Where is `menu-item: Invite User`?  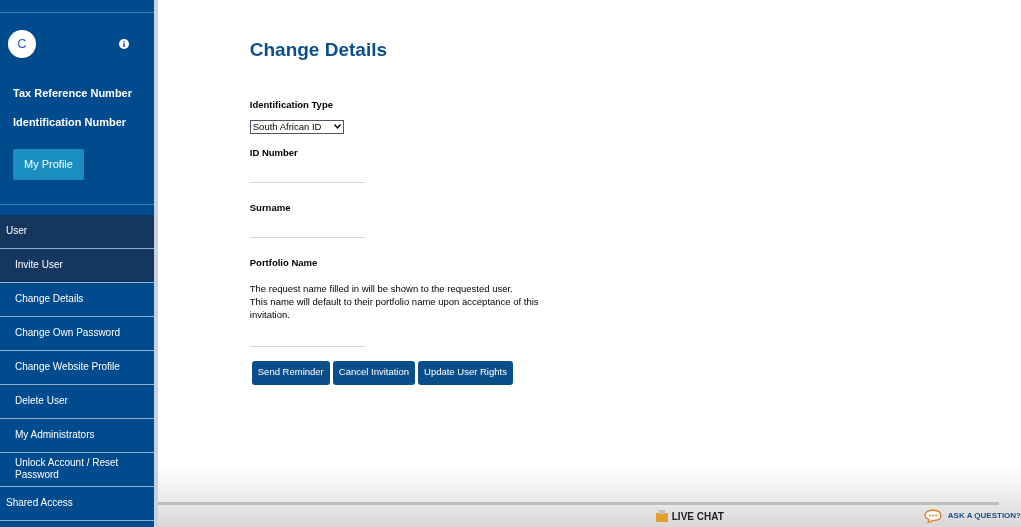 menu-item: Invite User is located at coordinates (77, 265).